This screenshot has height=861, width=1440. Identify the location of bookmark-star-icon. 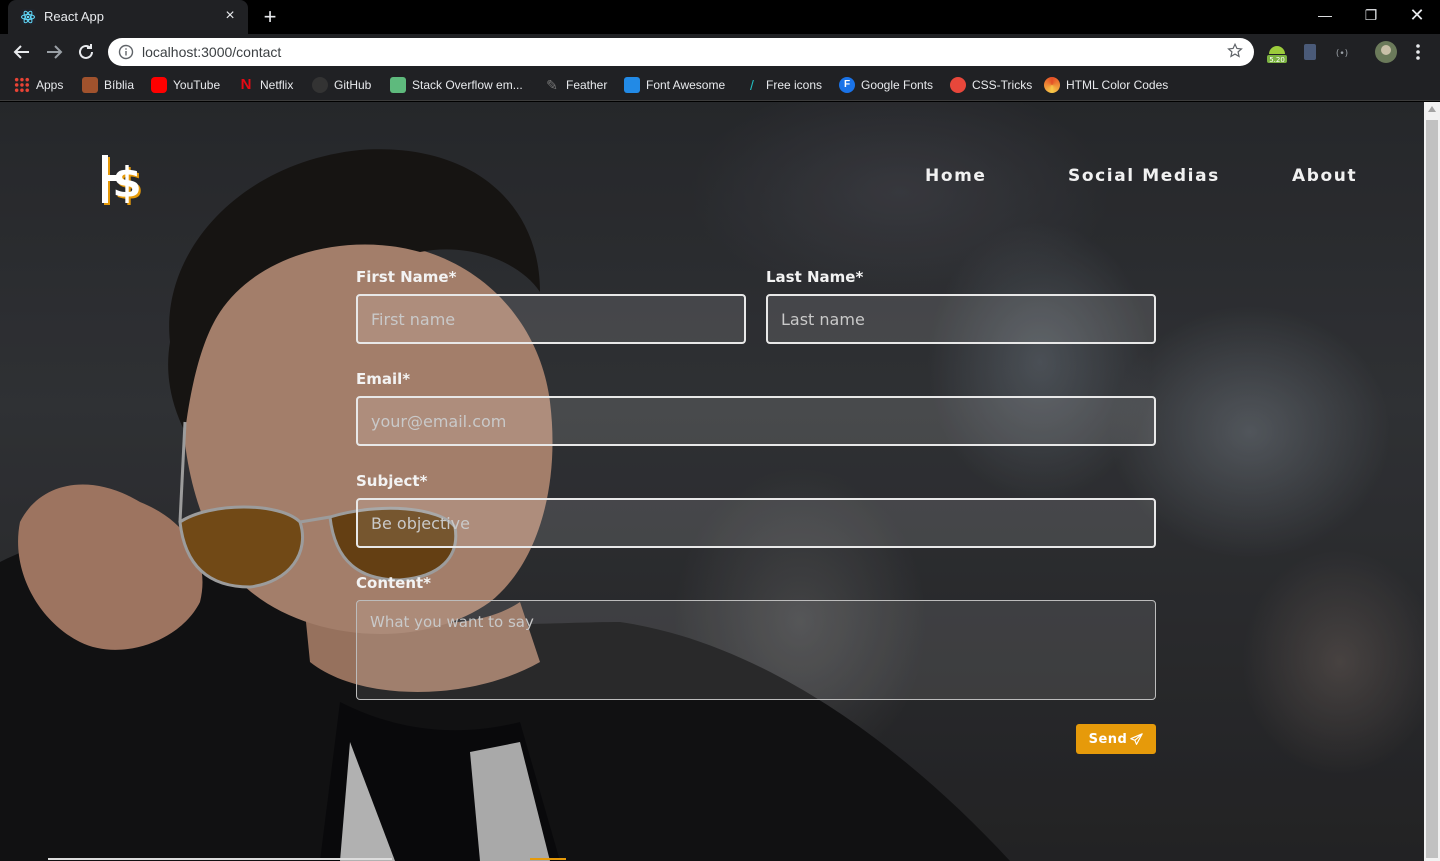
(1235, 51).